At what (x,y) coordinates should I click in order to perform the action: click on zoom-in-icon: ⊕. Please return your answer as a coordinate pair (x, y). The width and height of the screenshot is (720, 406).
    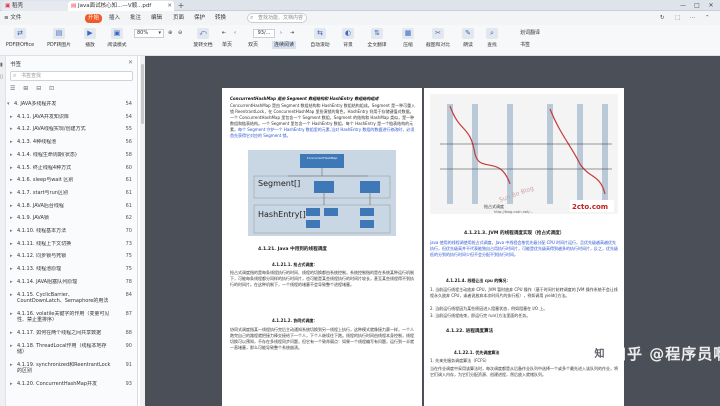
    Looking at the image, I should click on (170, 33).